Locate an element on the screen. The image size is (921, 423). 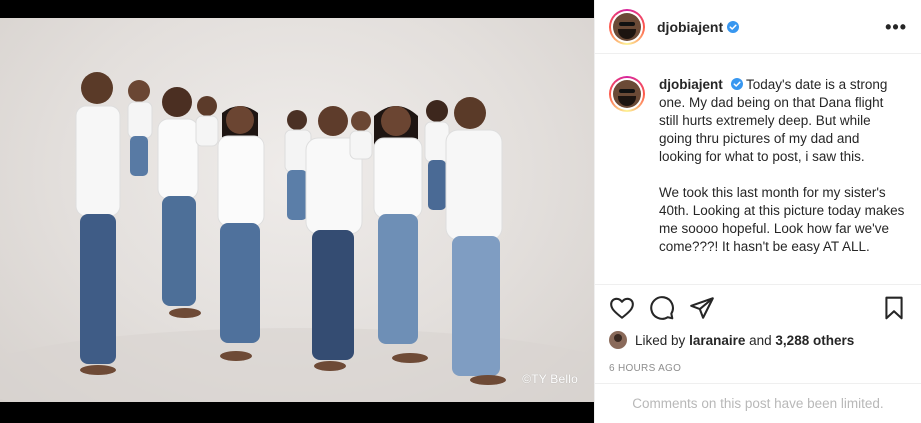
liker-username-link: laranaire is located at coordinates (717, 340).